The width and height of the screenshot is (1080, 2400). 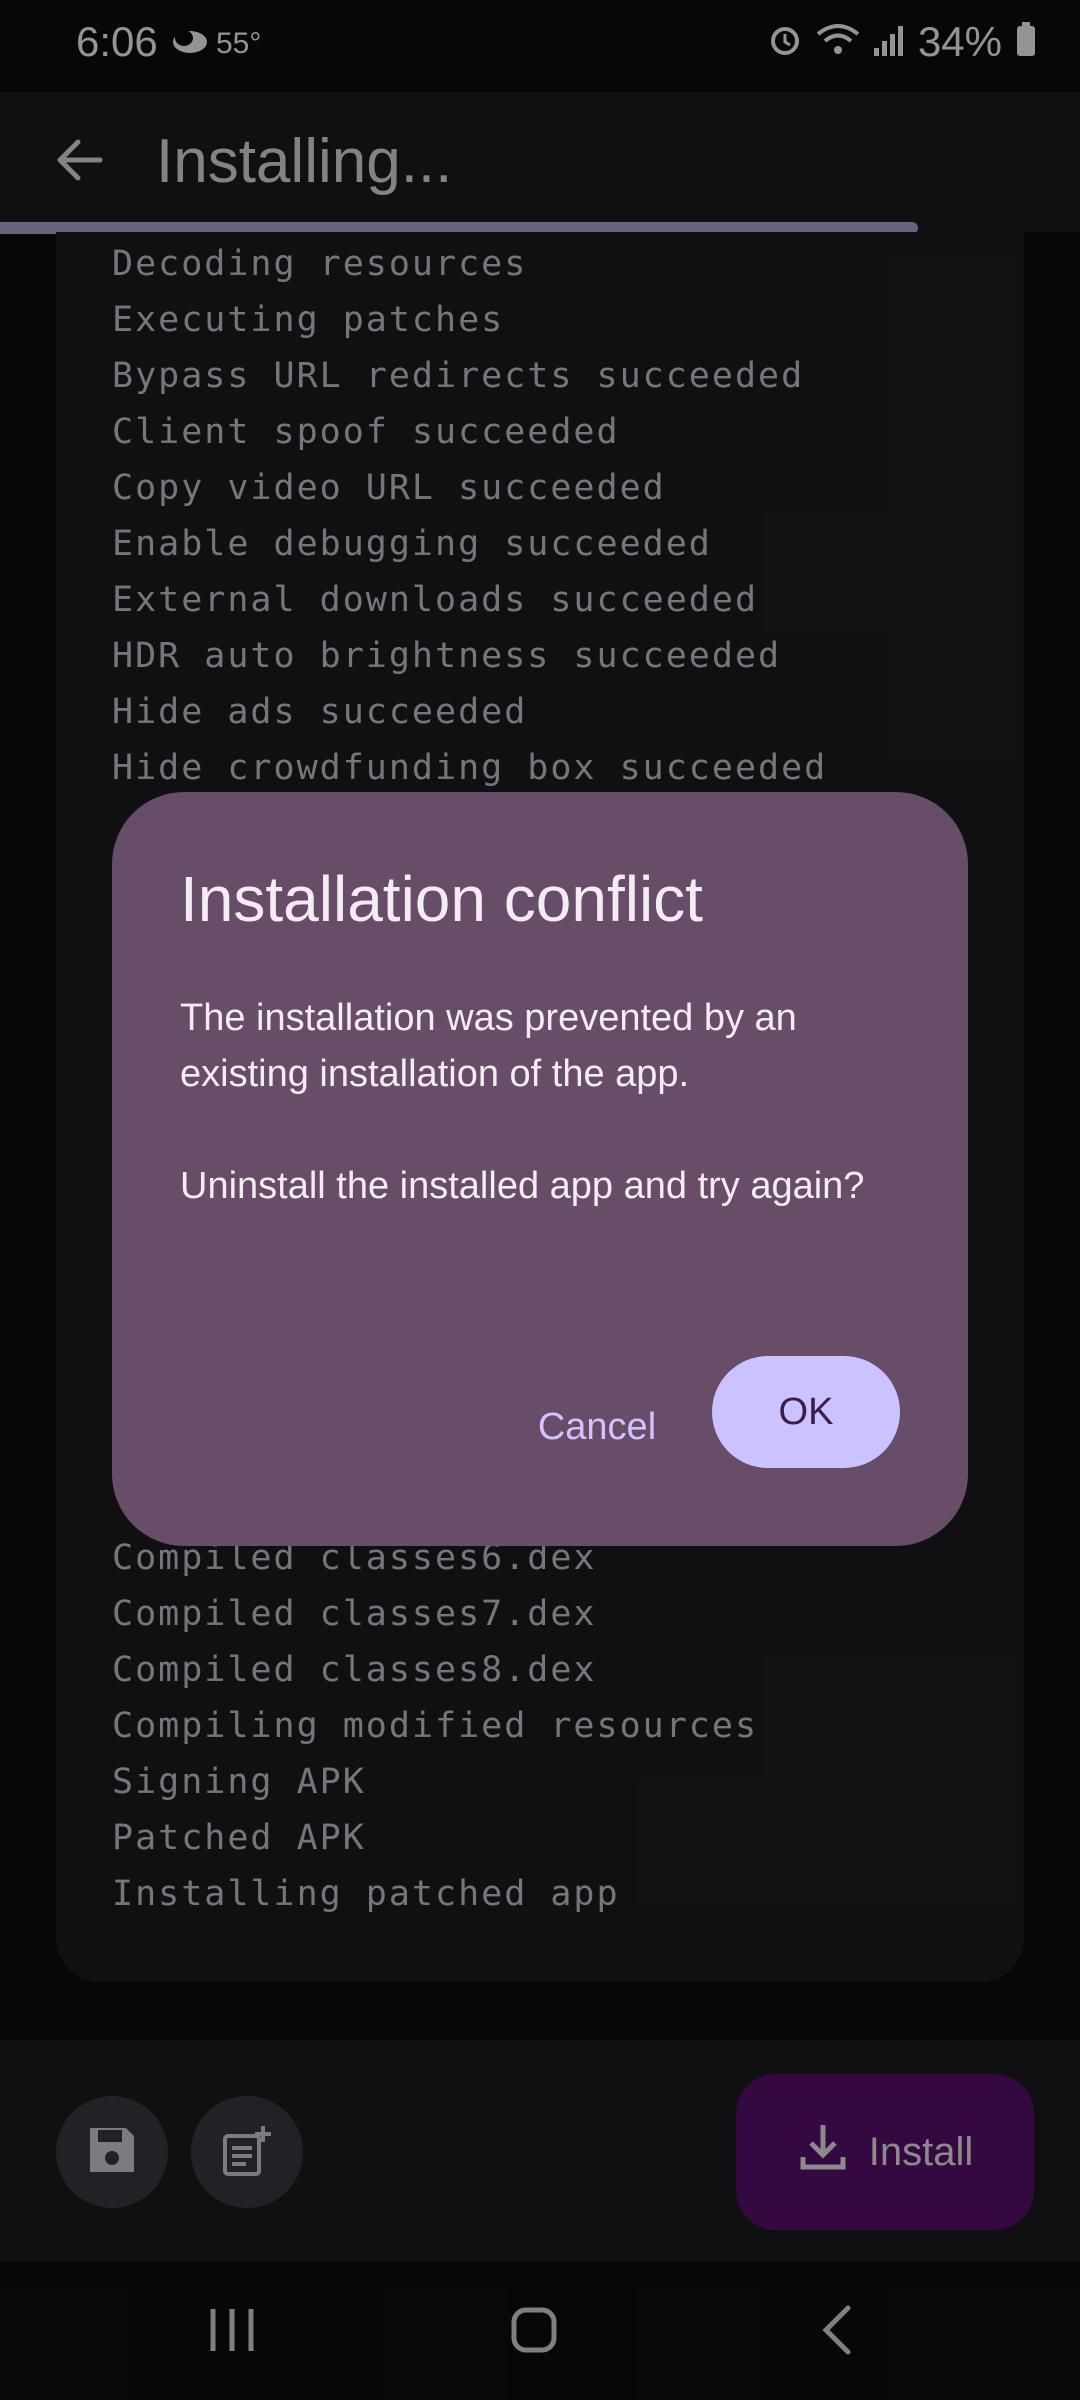 What do you see at coordinates (785, 42) in the screenshot?
I see `alarm-icon` at bounding box center [785, 42].